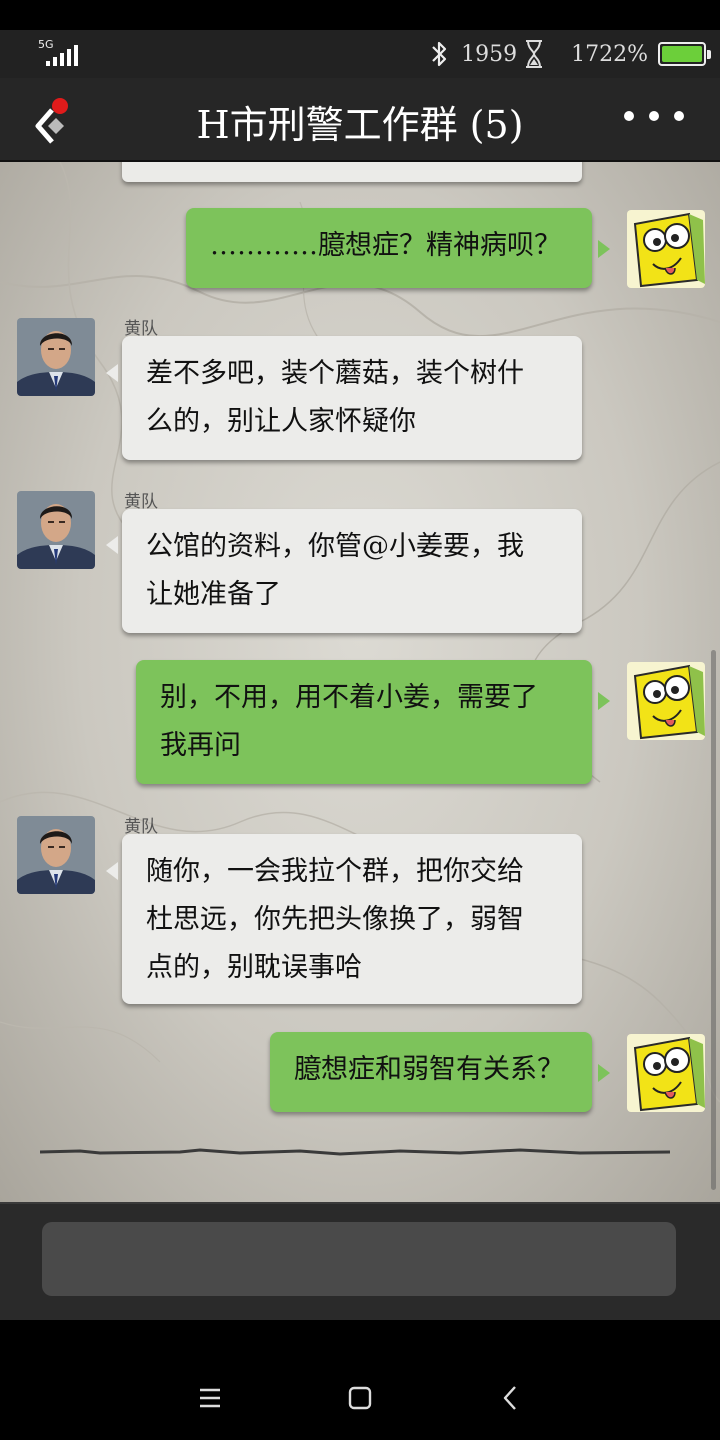 The image size is (720, 1440). What do you see at coordinates (213, 594) in the screenshot?
I see `message-text-line: 让她准备了` at bounding box center [213, 594].